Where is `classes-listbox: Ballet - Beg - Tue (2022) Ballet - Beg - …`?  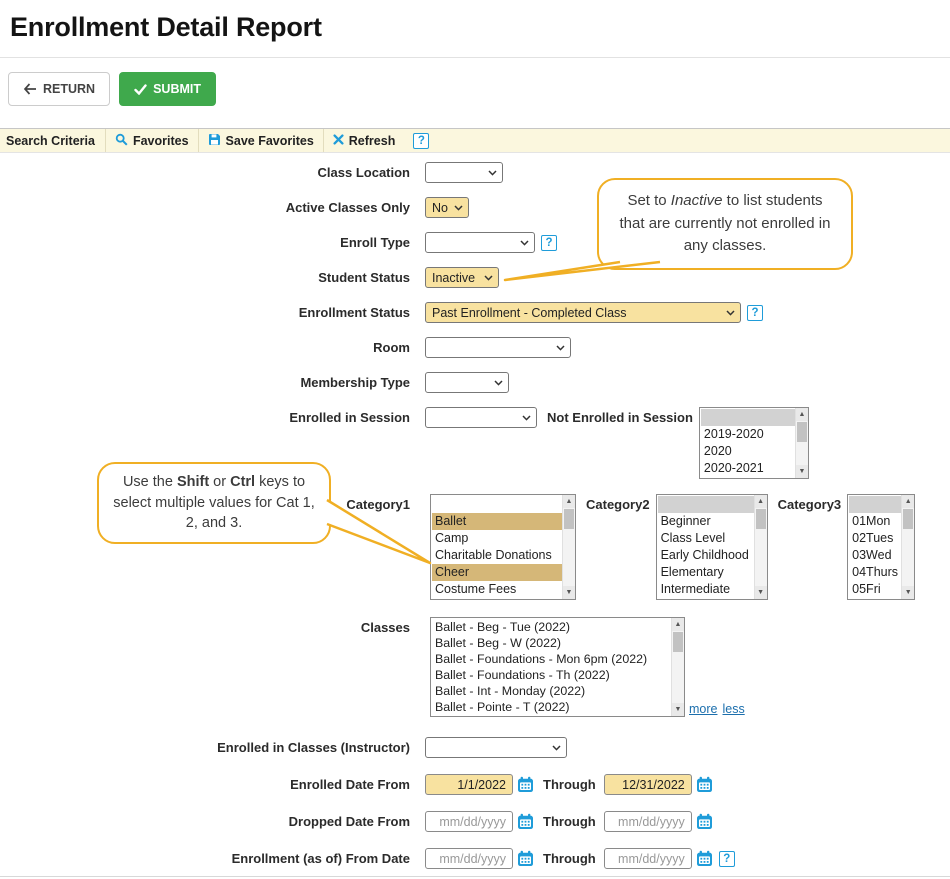 classes-listbox: Ballet - Beg - Tue (2022) Ballet - Beg - … is located at coordinates (557, 667).